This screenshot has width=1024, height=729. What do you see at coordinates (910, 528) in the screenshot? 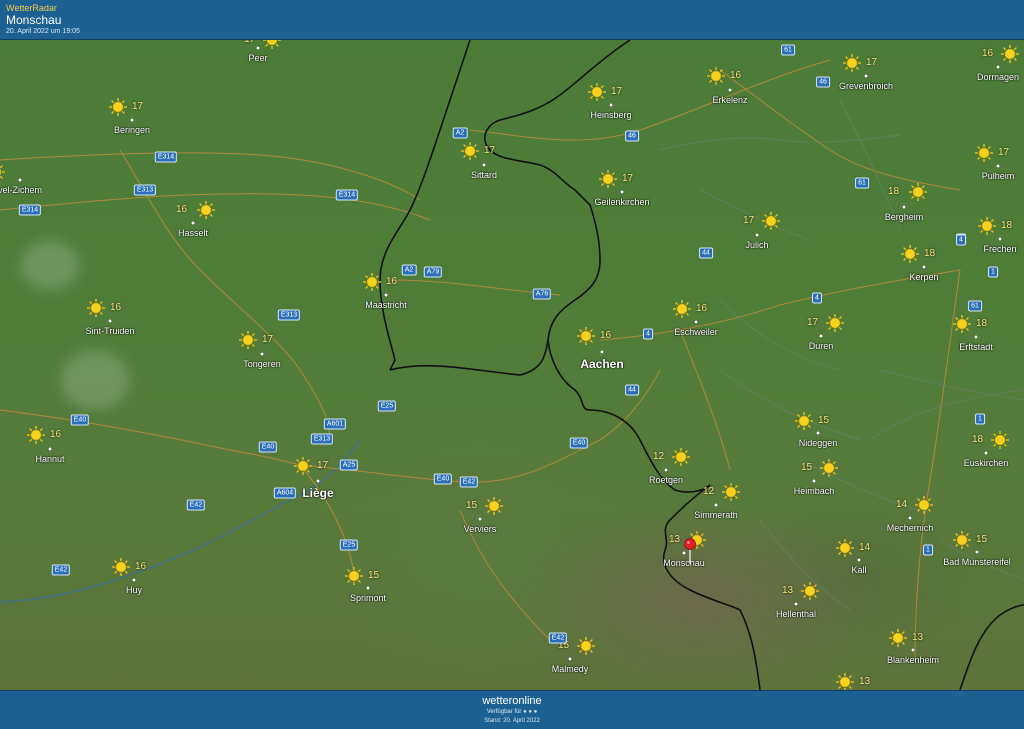
I see `city-label: Mechernich` at bounding box center [910, 528].